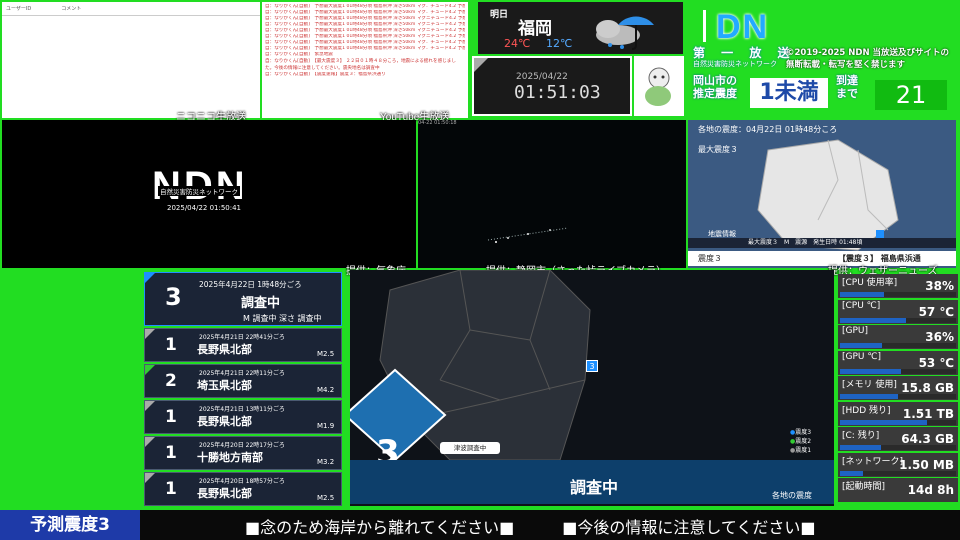 The width and height of the screenshot is (960, 540). I want to click on estimate-label-line: 岡山市の, so click(715, 80).